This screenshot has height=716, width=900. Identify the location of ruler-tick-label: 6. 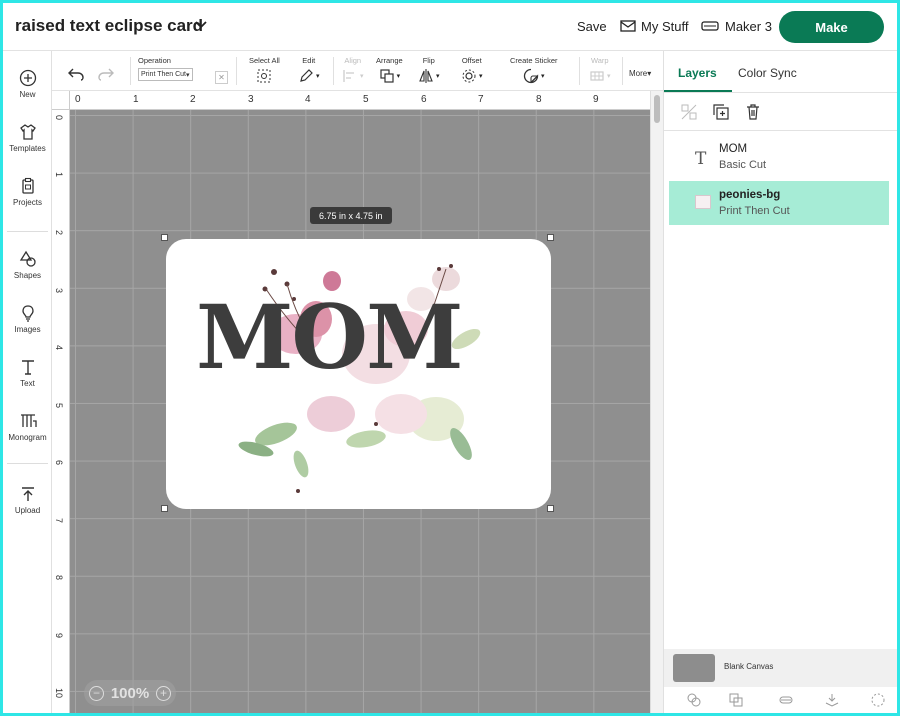
(59, 463).